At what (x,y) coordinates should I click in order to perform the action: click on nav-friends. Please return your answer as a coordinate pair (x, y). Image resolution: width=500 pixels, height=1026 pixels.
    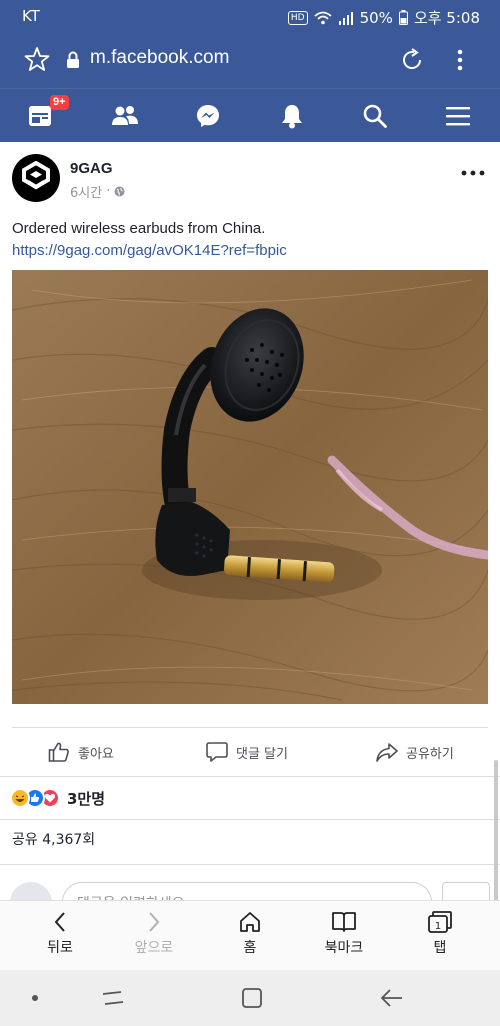
    Looking at the image, I should click on (125, 116).